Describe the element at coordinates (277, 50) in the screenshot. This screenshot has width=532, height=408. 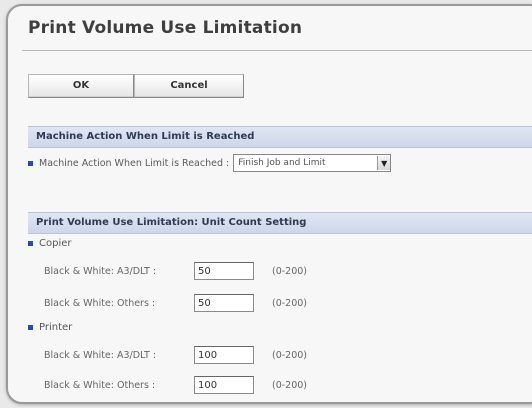
I see `title-divider` at that location.